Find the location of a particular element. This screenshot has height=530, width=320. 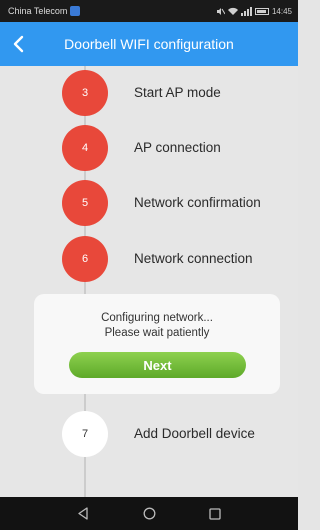

battery-icon is located at coordinates (261, 11).